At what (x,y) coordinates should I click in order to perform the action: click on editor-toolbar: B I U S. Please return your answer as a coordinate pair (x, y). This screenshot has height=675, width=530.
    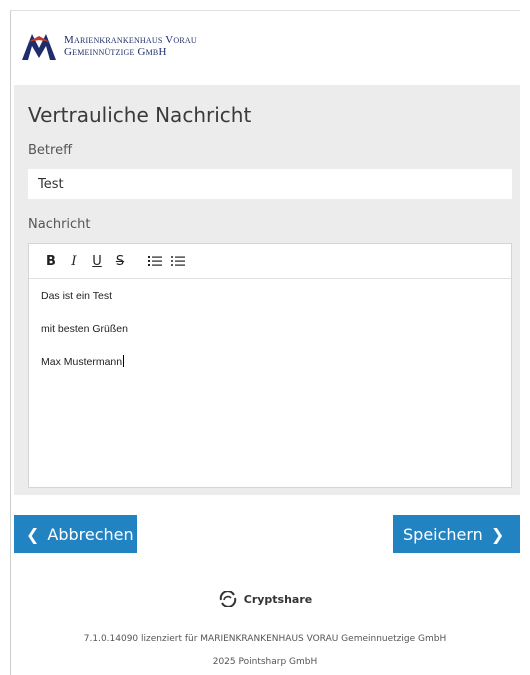
    Looking at the image, I should click on (270, 261).